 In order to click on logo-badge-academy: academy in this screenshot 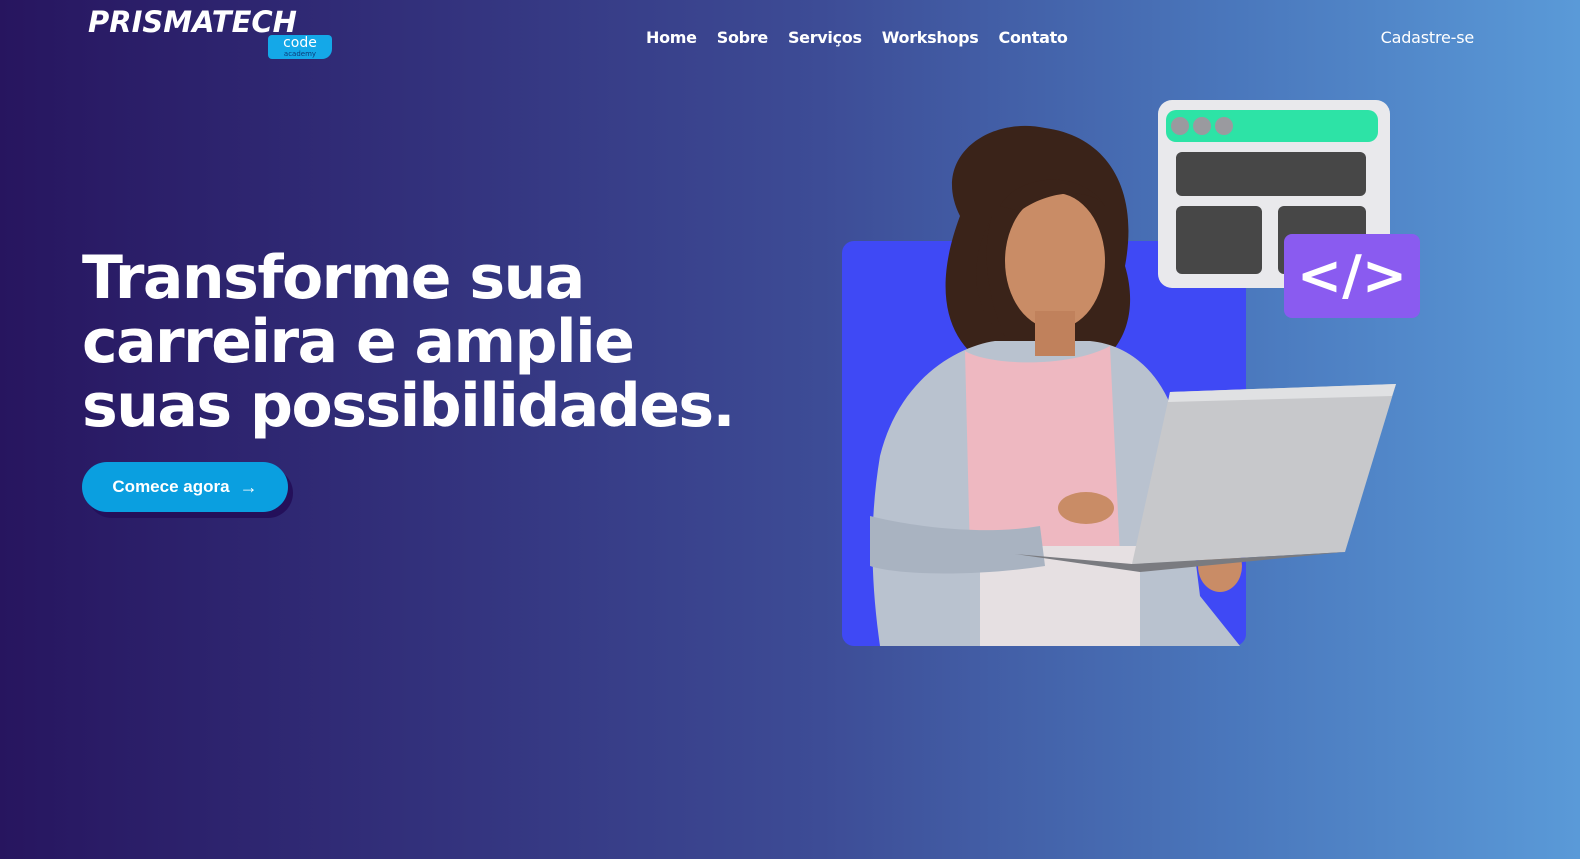, I will do `click(300, 54)`.